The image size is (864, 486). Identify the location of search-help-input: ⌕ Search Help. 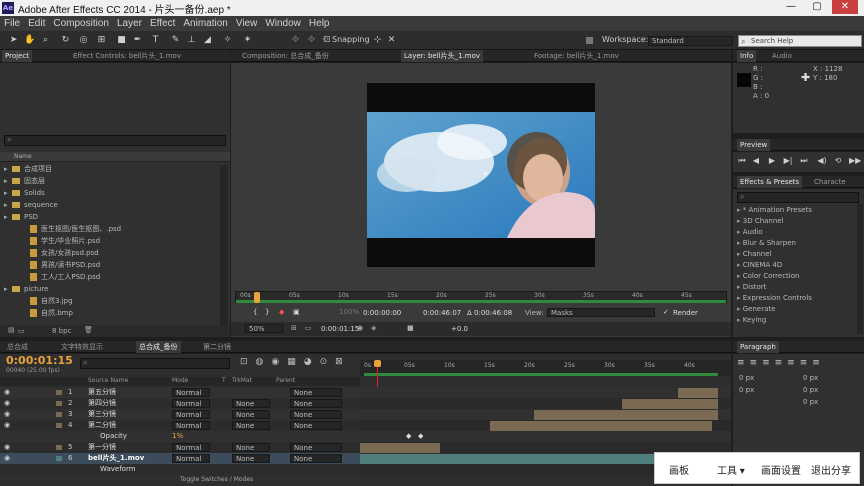
(800, 41).